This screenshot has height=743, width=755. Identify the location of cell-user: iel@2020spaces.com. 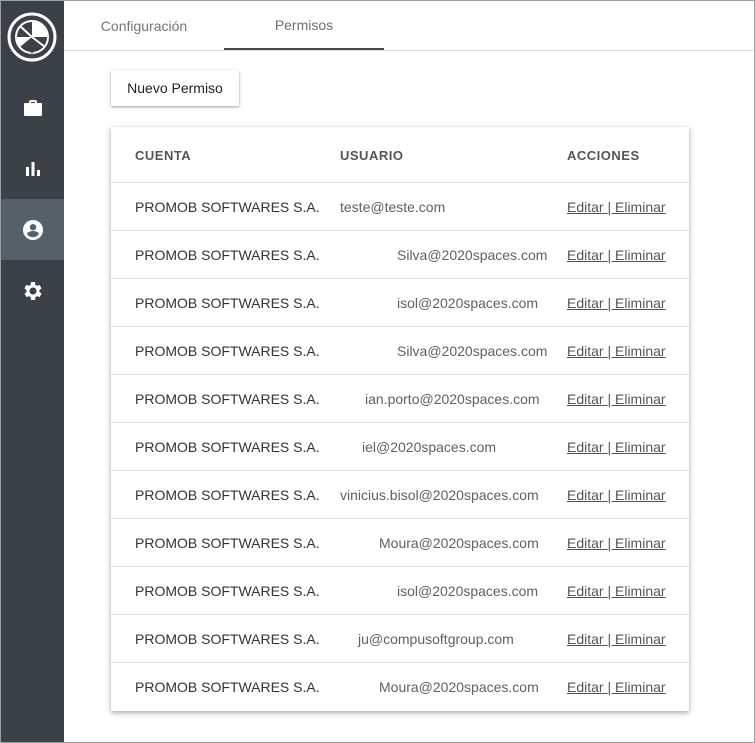
(429, 447).